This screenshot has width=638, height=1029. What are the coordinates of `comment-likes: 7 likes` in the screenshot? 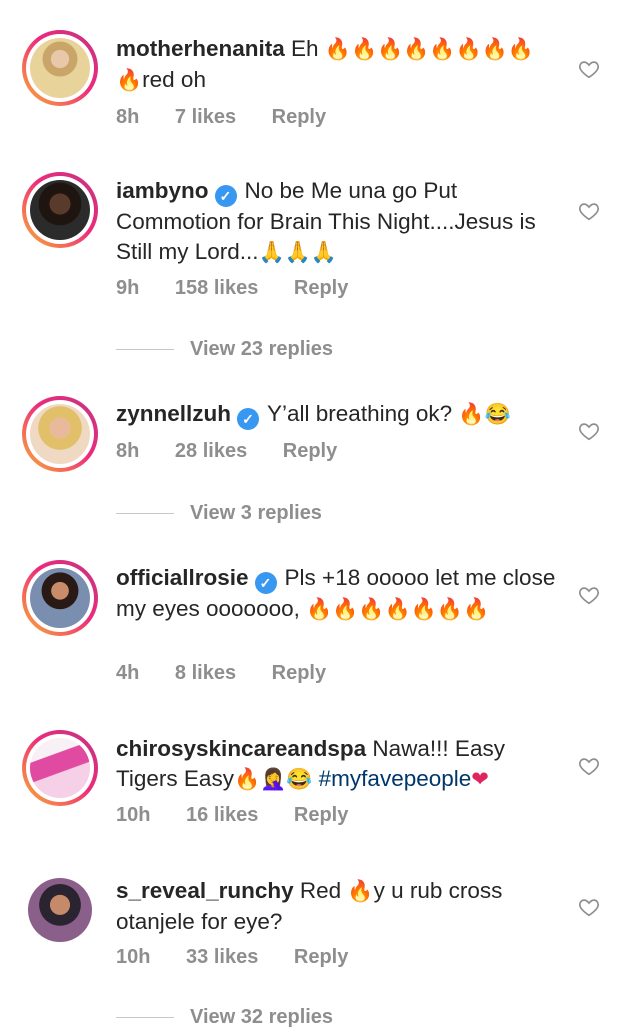 It's located at (205, 117).